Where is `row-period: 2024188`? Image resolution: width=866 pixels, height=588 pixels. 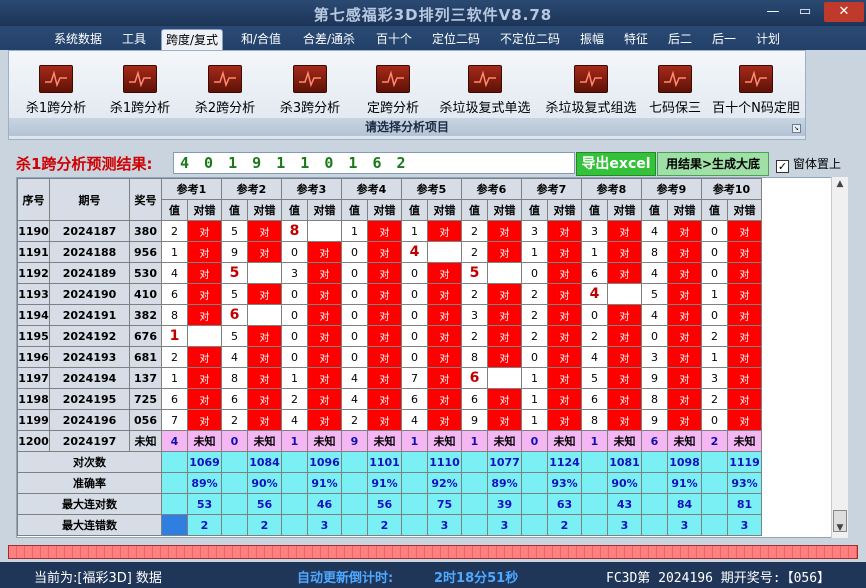 row-period: 2024188 is located at coordinates (89, 252).